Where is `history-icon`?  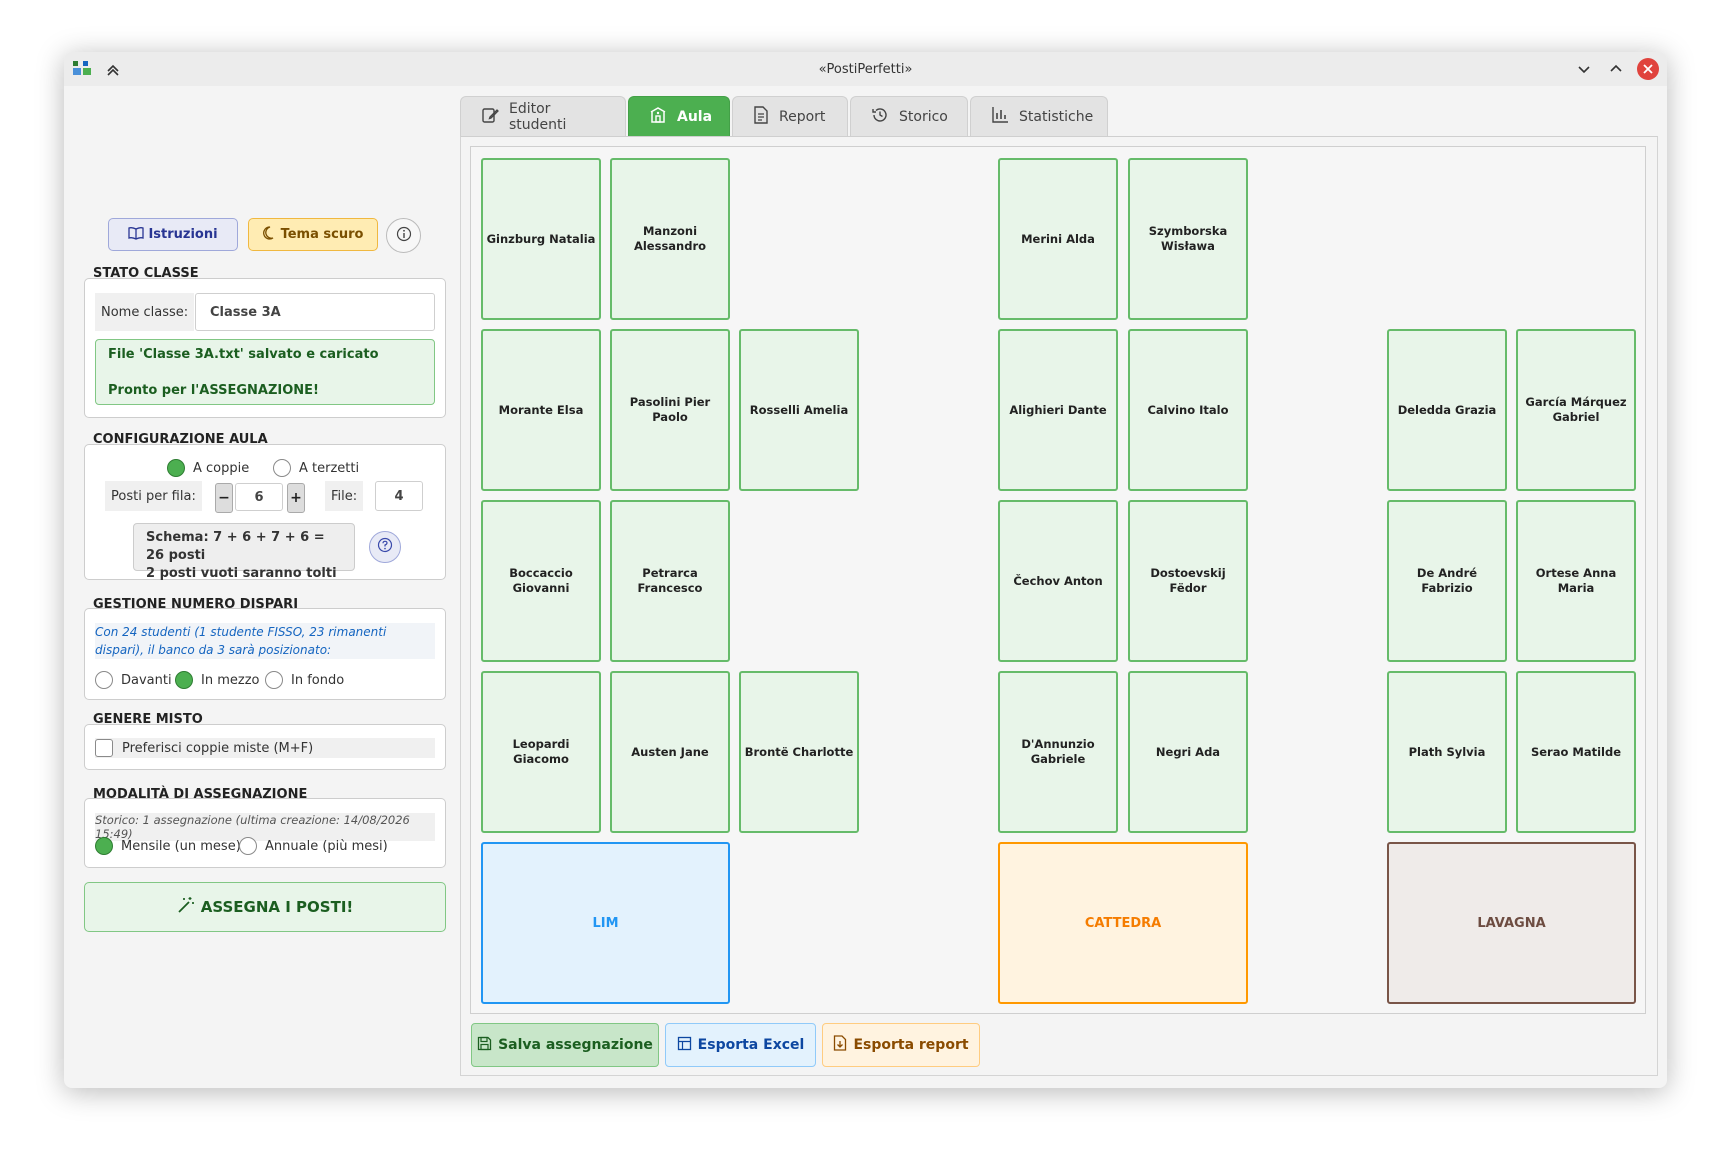 history-icon is located at coordinates (880, 117).